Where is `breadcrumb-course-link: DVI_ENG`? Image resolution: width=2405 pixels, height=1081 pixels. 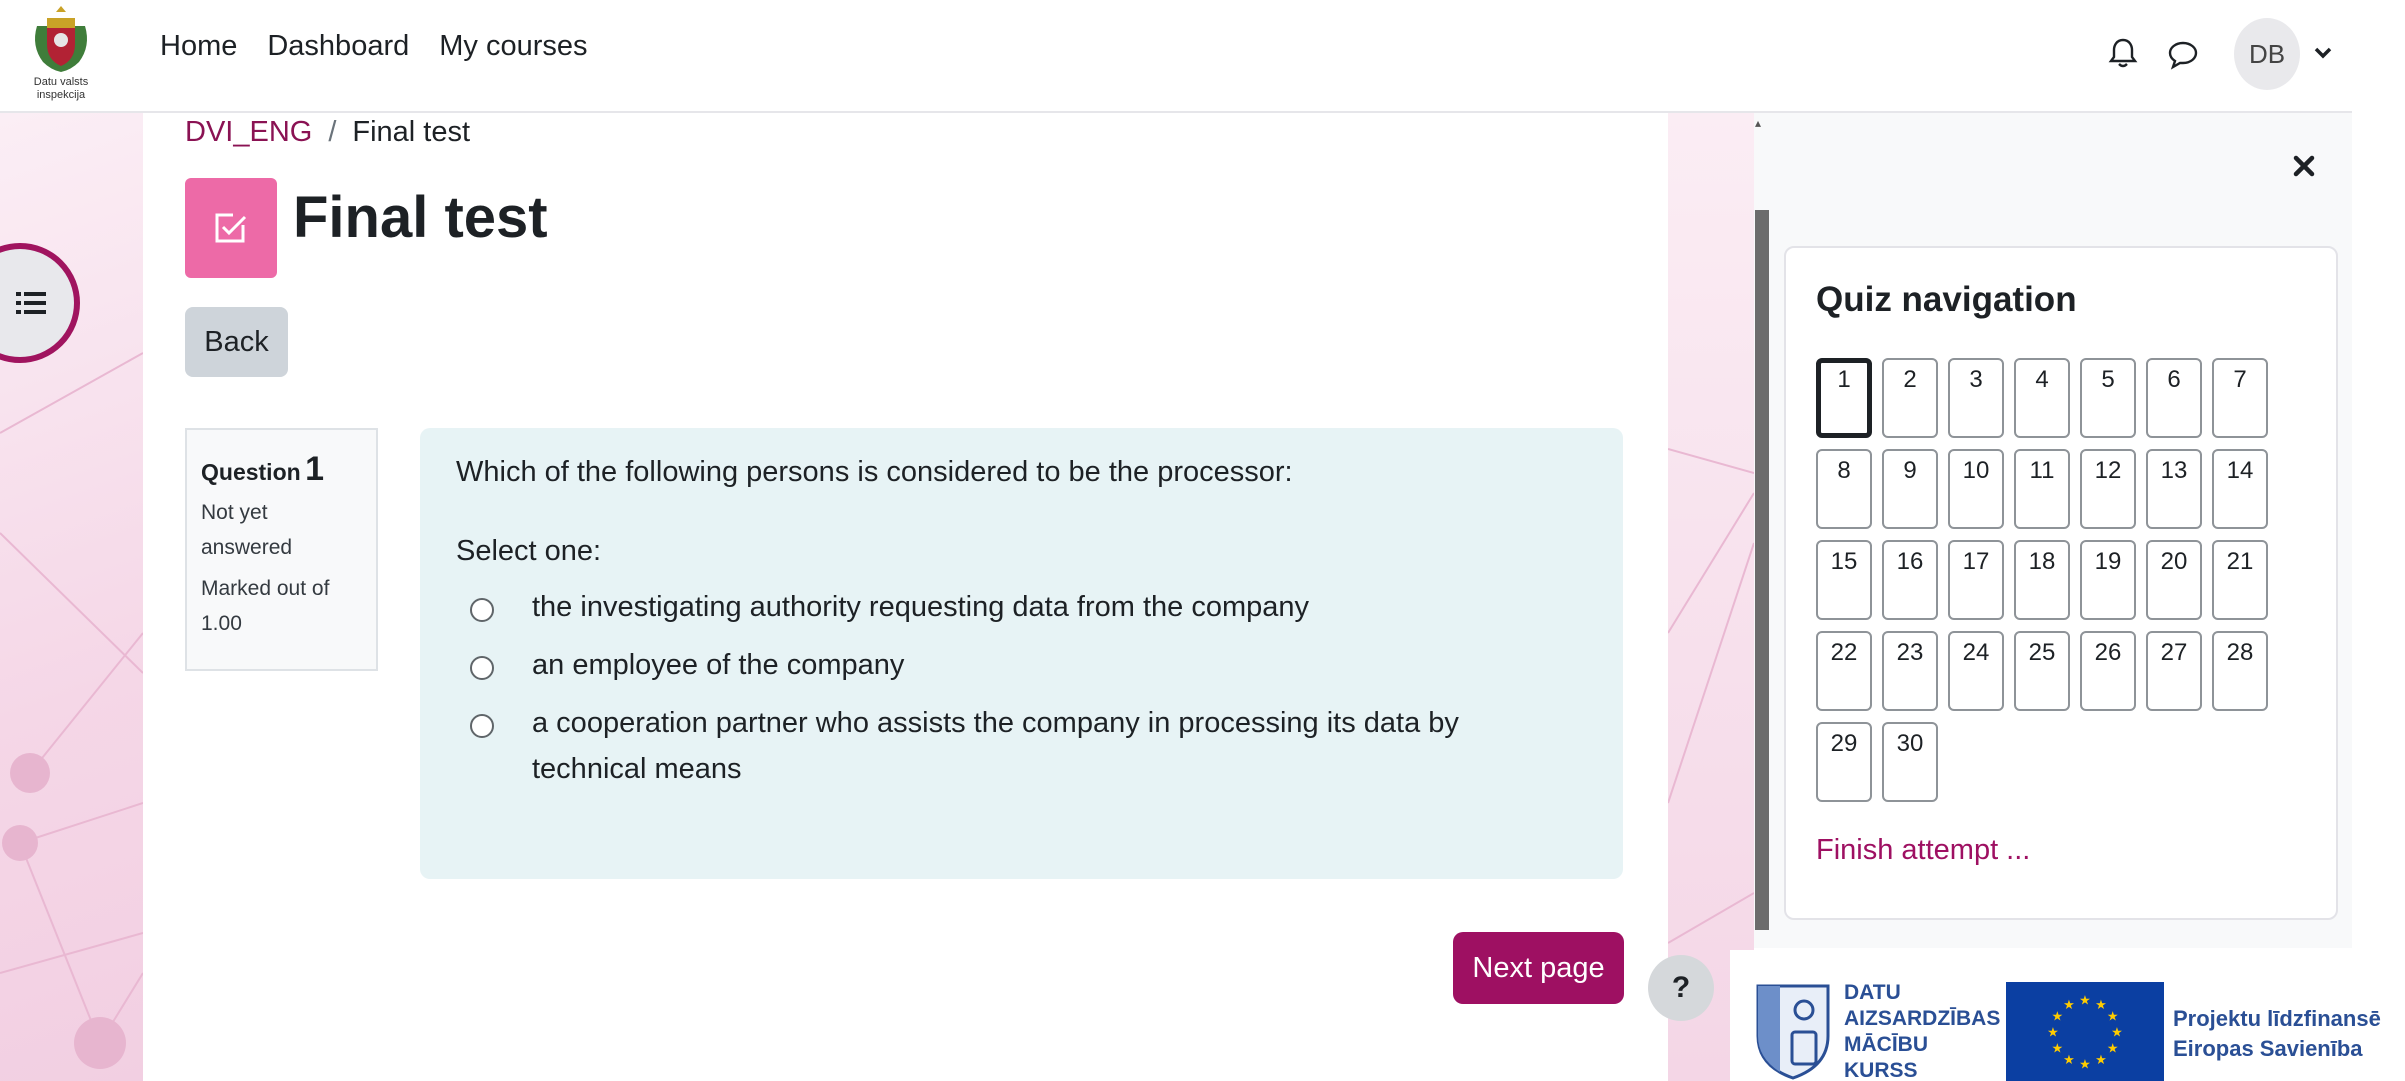
breadcrumb-course-link: DVI_ENG is located at coordinates (248, 132).